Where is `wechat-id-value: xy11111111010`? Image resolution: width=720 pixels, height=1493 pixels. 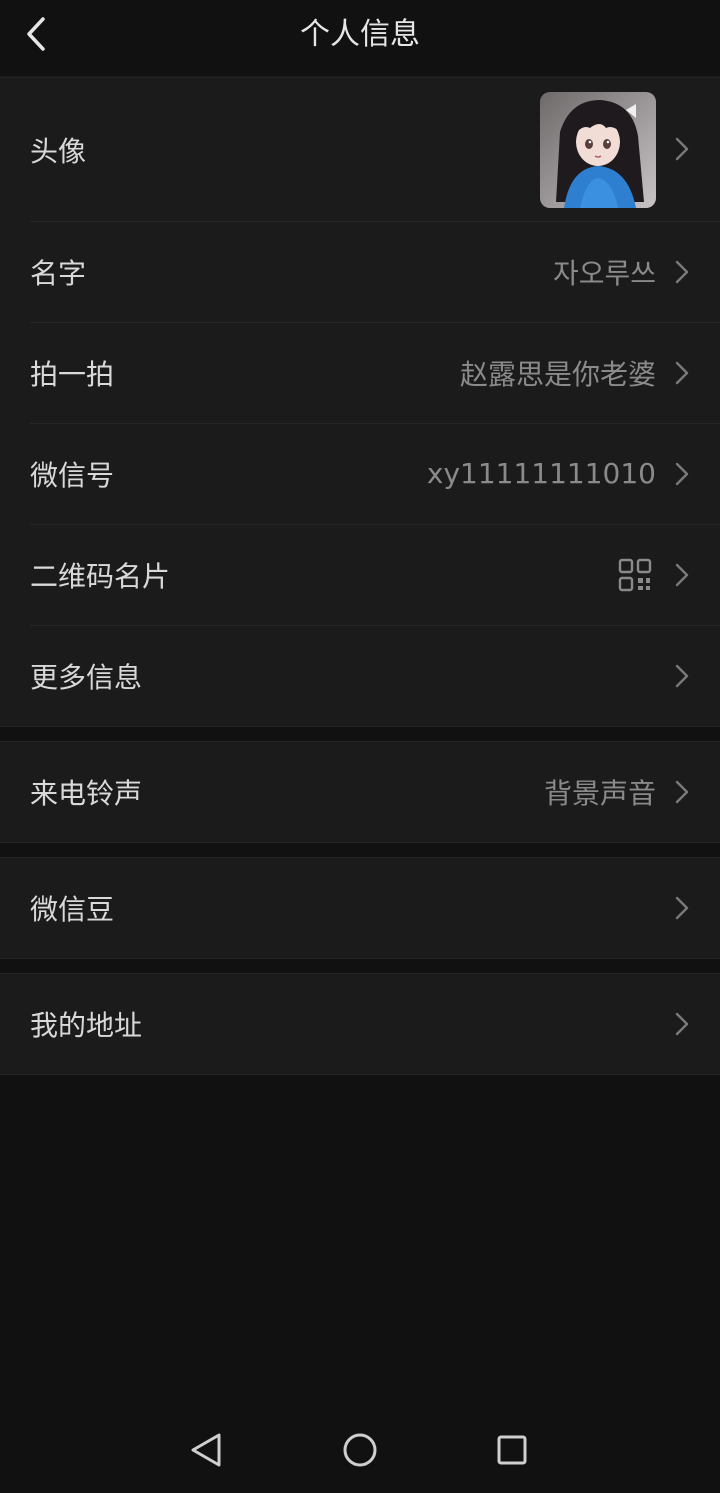 wechat-id-value: xy11111111010 is located at coordinates (541, 473).